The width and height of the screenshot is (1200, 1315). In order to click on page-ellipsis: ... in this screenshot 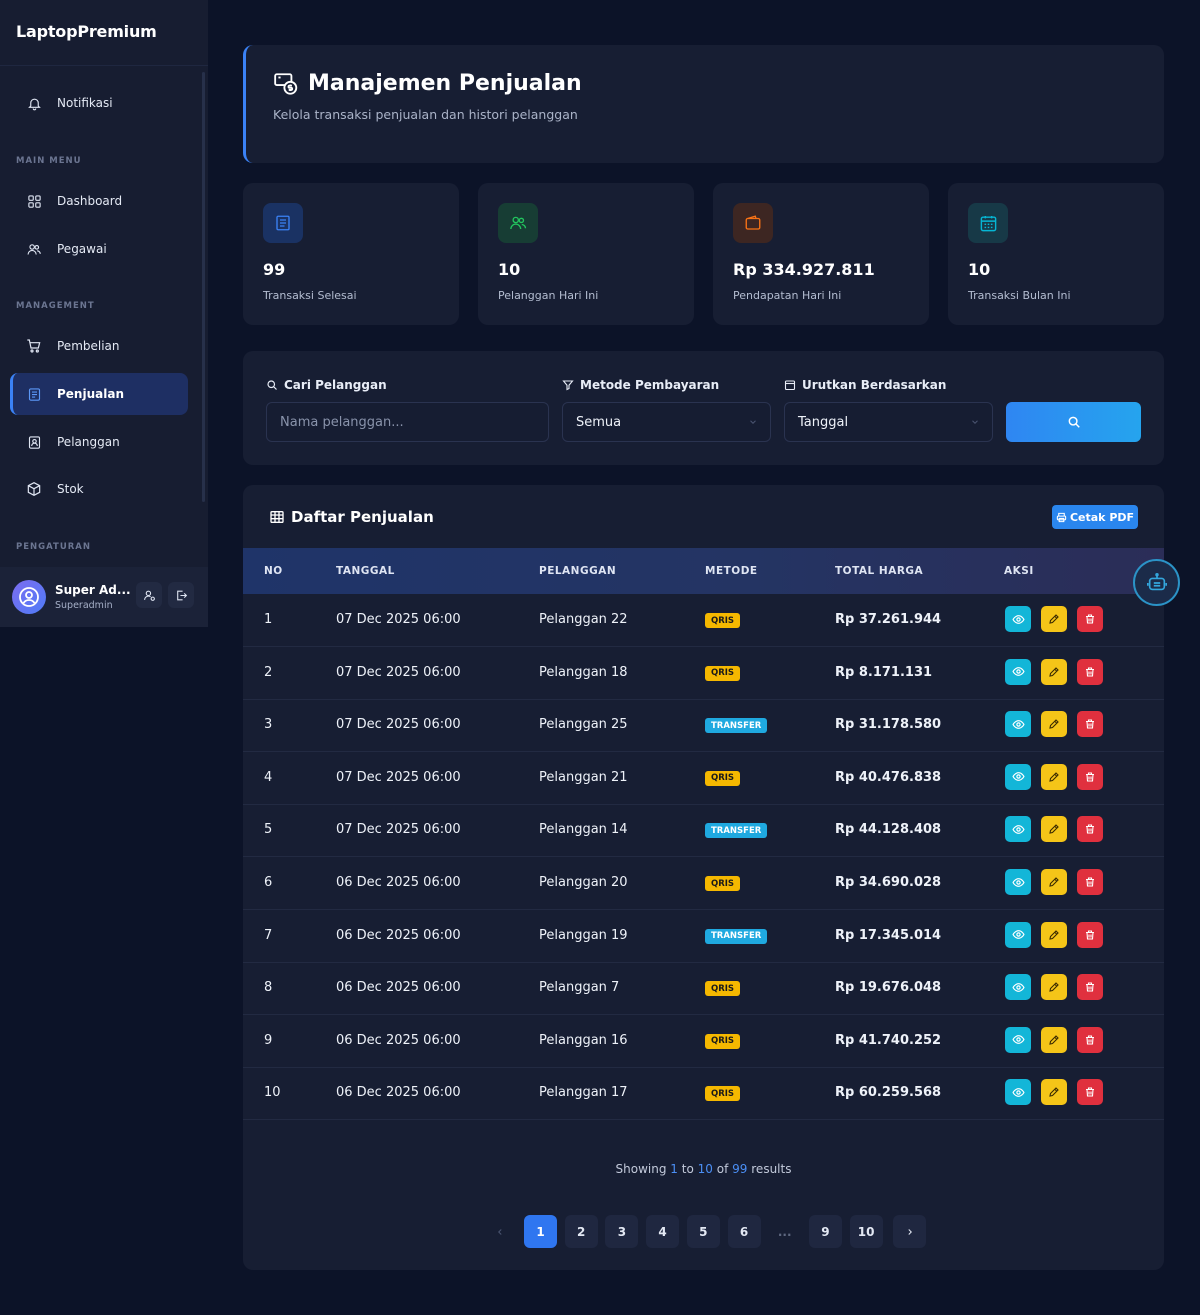, I will do `click(784, 1231)`.